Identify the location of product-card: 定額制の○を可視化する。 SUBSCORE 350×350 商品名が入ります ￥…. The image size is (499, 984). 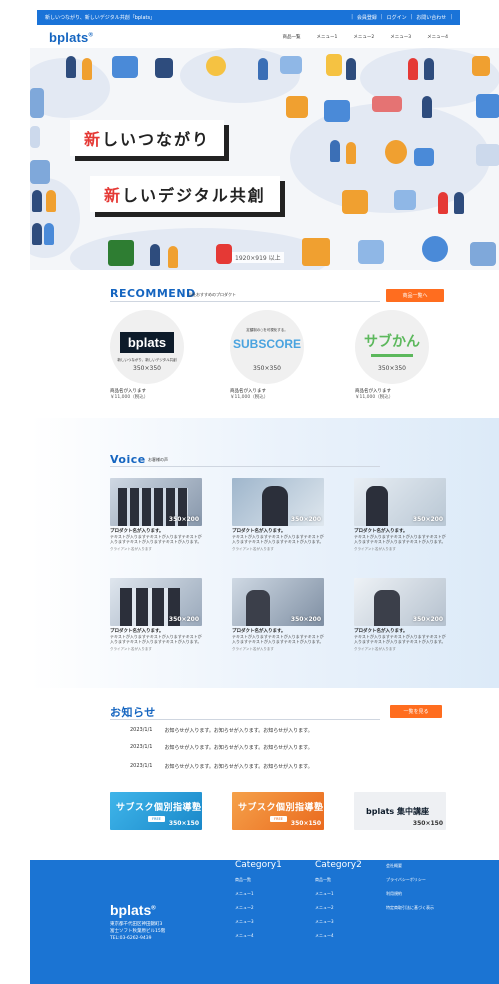
(267, 355).